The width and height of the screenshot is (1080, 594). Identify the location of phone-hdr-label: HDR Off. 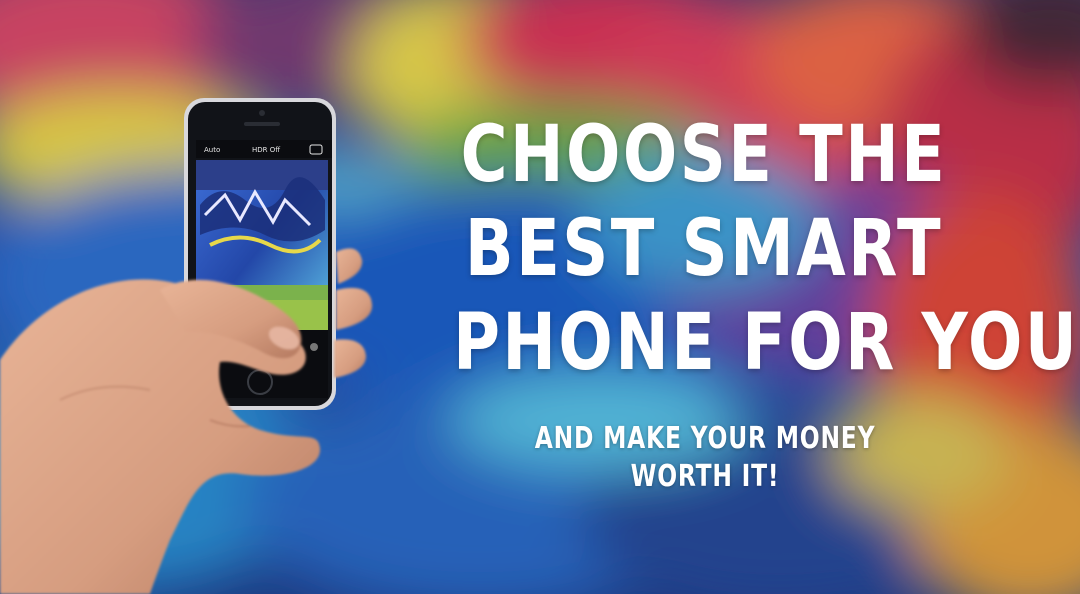
(266, 150).